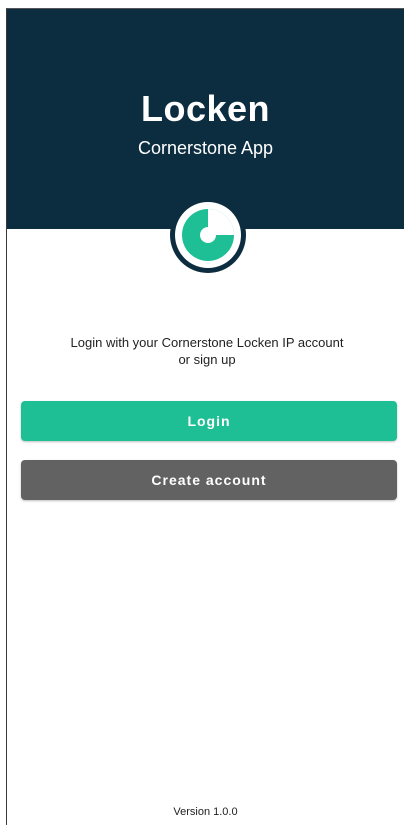 This screenshot has height=825, width=404. I want to click on create-account-button: Create account, so click(209, 480).